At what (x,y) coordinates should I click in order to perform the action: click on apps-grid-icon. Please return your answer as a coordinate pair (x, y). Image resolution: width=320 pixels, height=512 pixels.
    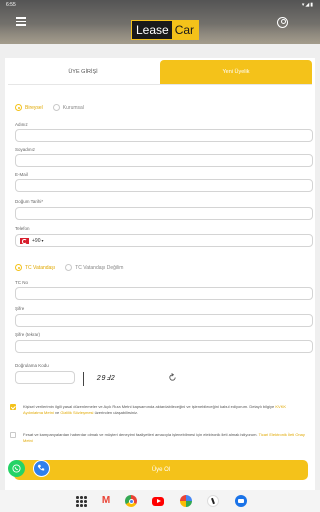
    Looking at the image, I should click on (81, 501).